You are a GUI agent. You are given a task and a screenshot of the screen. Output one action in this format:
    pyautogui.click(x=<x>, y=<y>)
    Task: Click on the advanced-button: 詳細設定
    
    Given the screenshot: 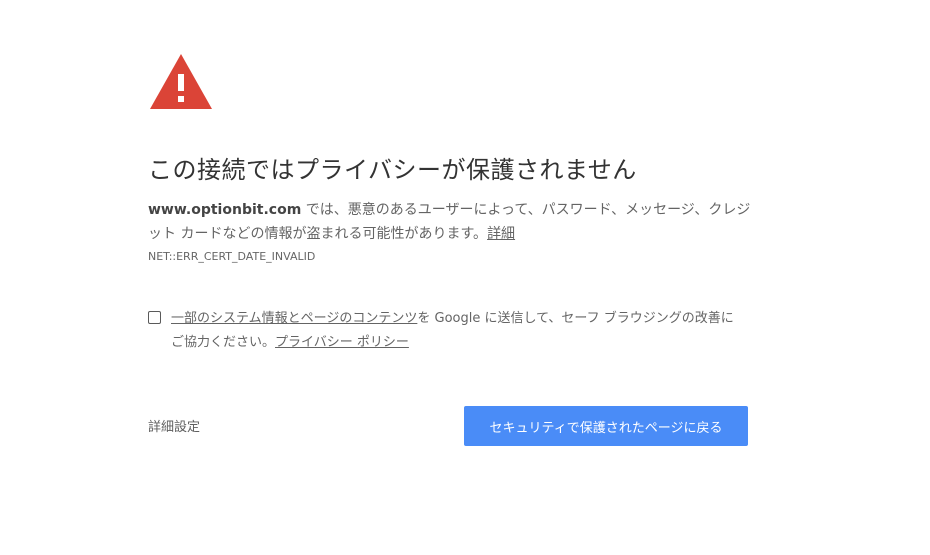 What is the action you would take?
    pyautogui.click(x=174, y=425)
    